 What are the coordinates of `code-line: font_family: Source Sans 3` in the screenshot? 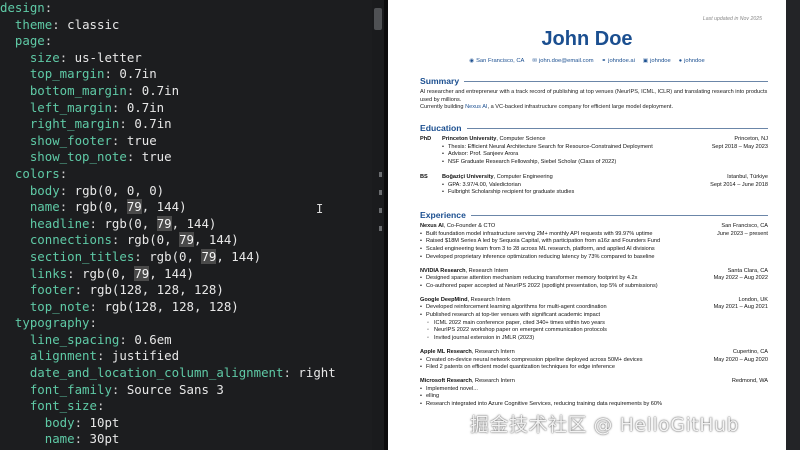 It's located at (186, 390).